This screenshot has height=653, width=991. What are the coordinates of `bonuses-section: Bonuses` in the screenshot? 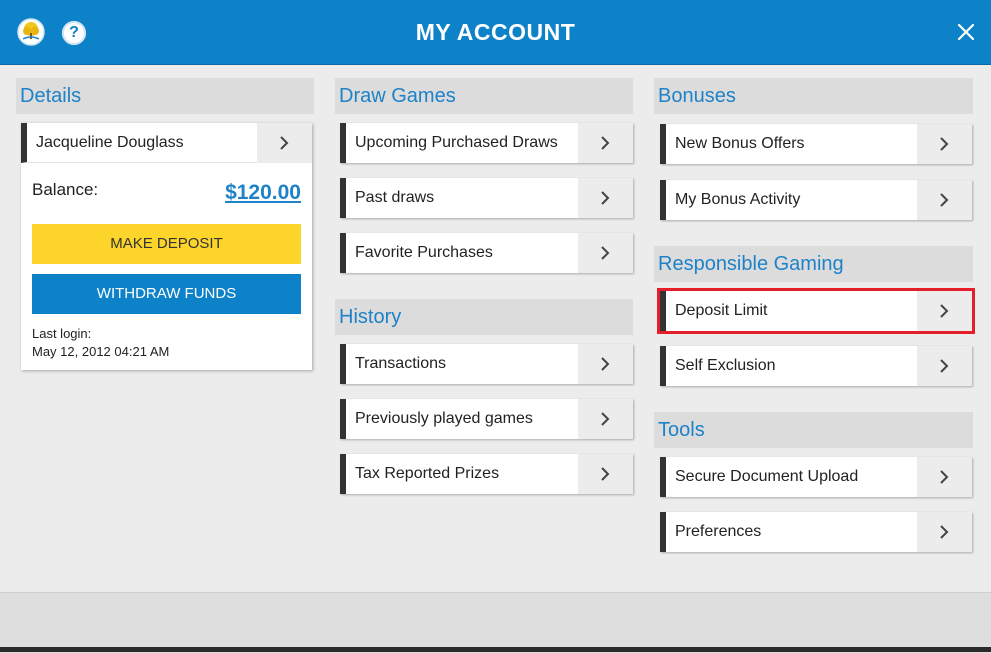 It's located at (814, 96).